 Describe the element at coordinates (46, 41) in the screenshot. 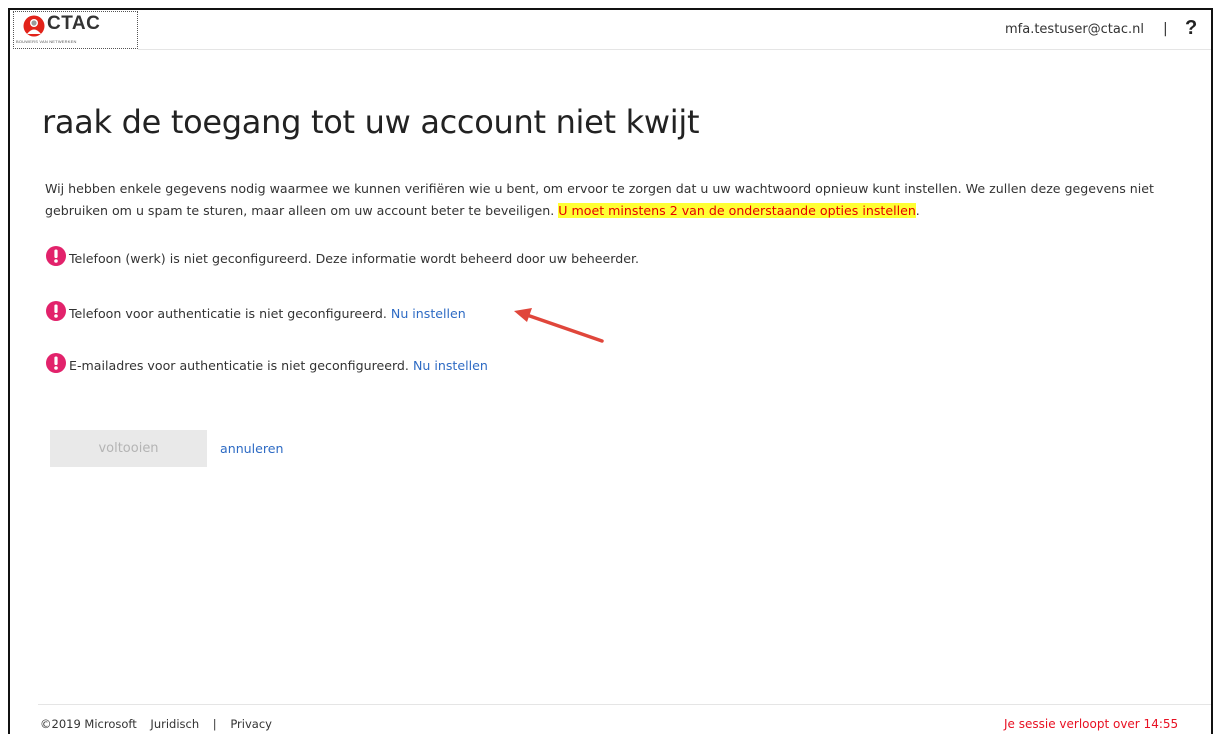

I see `logo-tagline: BOUWERS VAN NETWERKEN` at that location.